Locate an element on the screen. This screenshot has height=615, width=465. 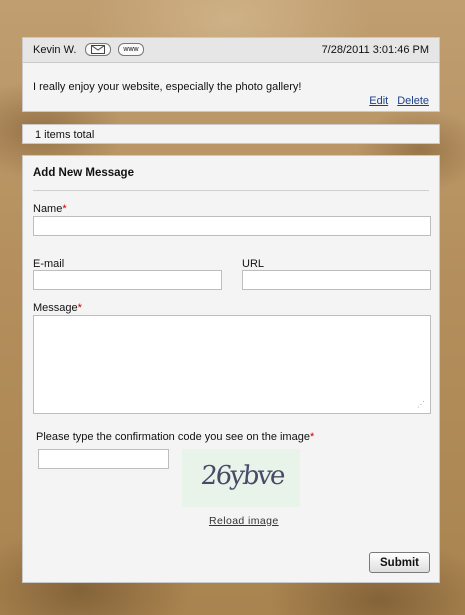
submit-button: Submit is located at coordinates (399, 562).